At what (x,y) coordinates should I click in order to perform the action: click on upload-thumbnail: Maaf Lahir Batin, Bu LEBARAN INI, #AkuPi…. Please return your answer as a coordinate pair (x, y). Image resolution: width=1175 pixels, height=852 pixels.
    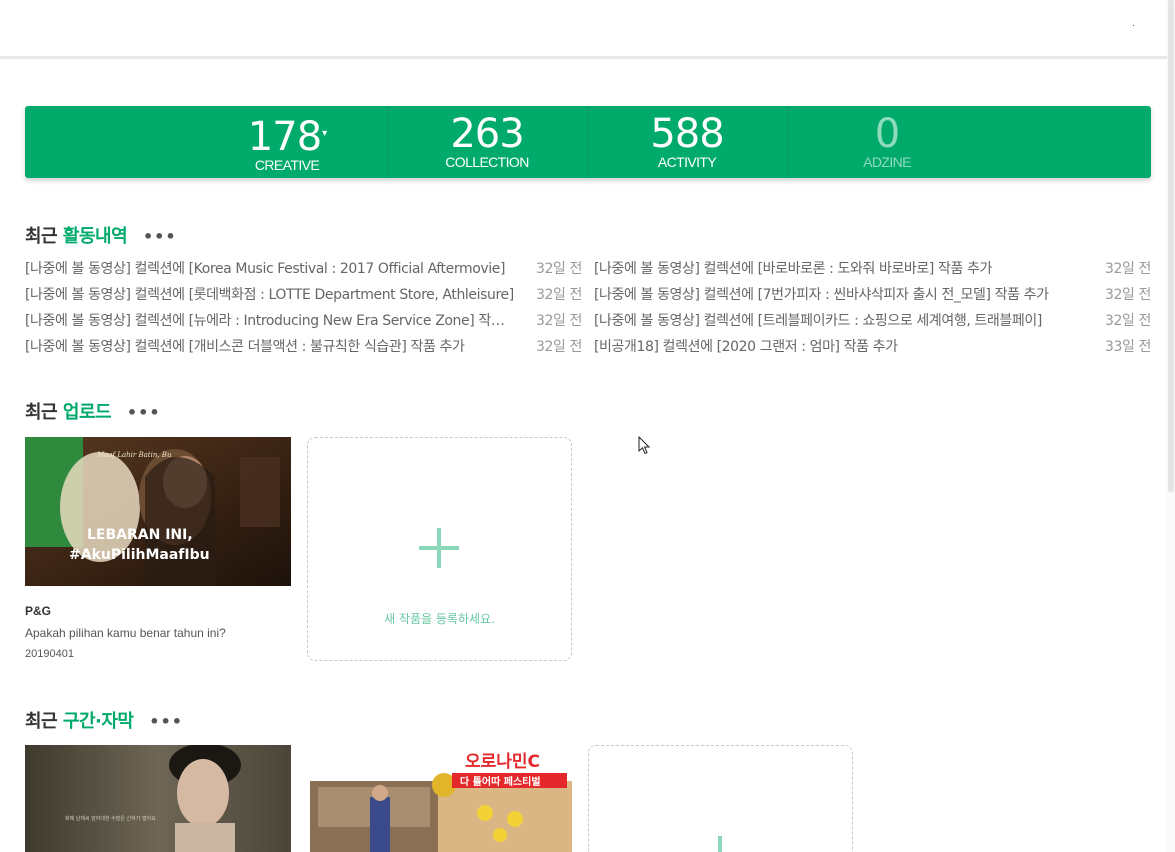
    Looking at the image, I should click on (158, 511).